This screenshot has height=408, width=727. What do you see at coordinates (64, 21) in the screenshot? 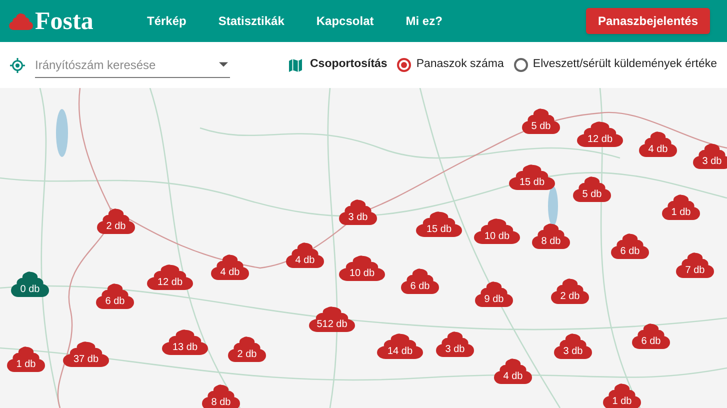
I see `logo-text: Fosta` at bounding box center [64, 21].